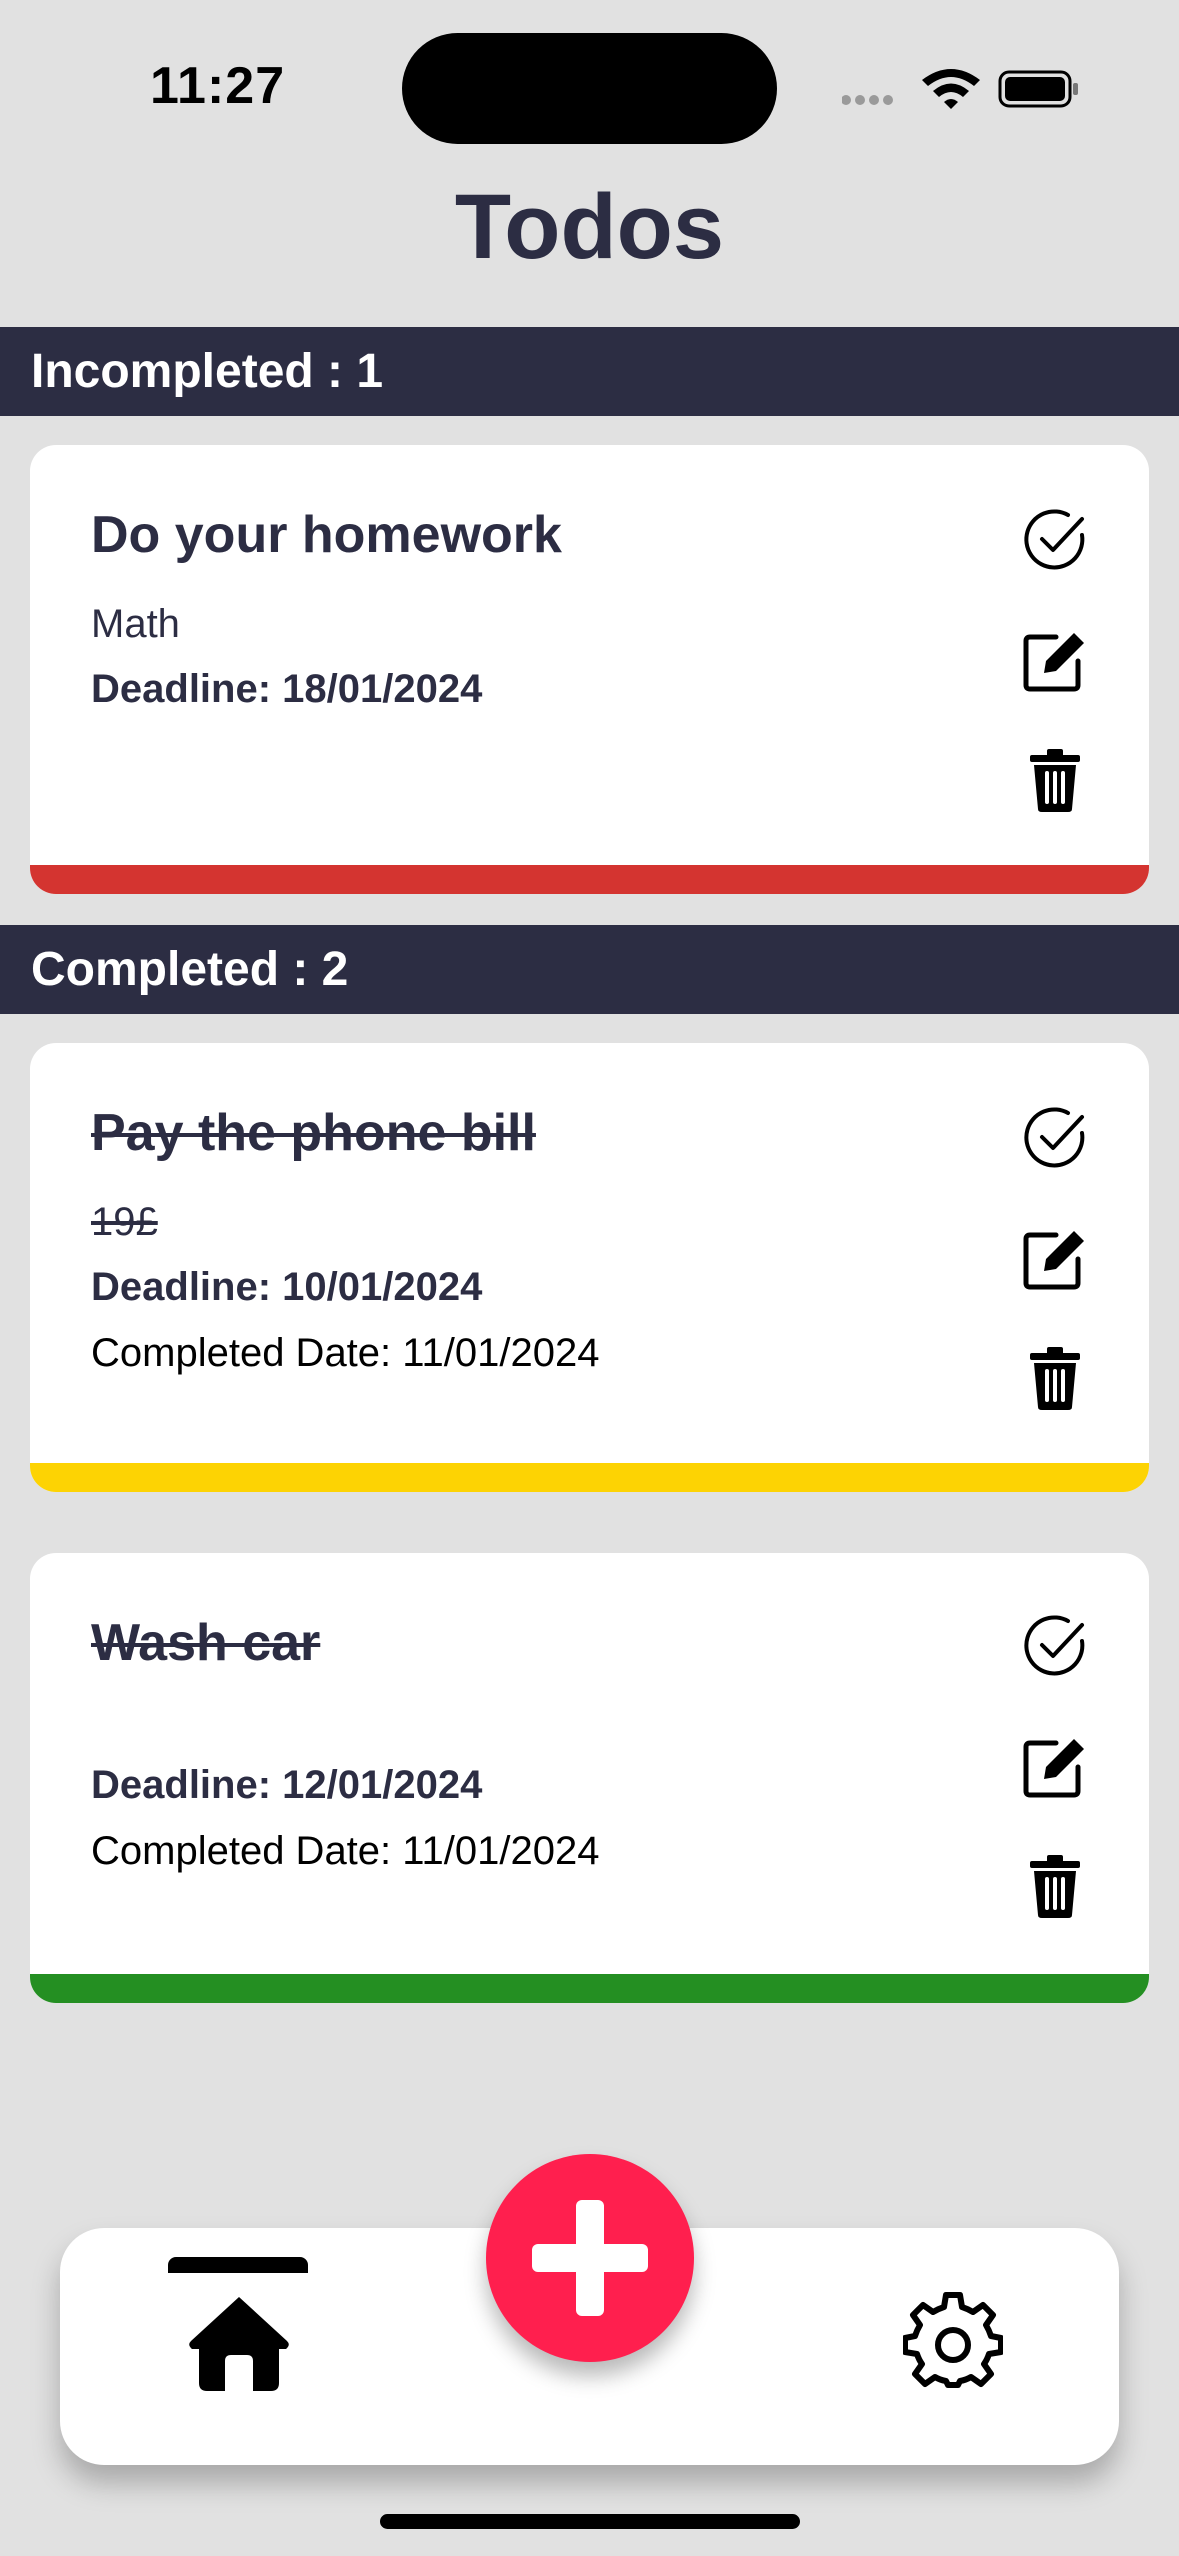 The height and width of the screenshot is (2556, 1179). What do you see at coordinates (589, 371) in the screenshot?
I see `section-header-incompleted: Incompleted : 1` at bounding box center [589, 371].